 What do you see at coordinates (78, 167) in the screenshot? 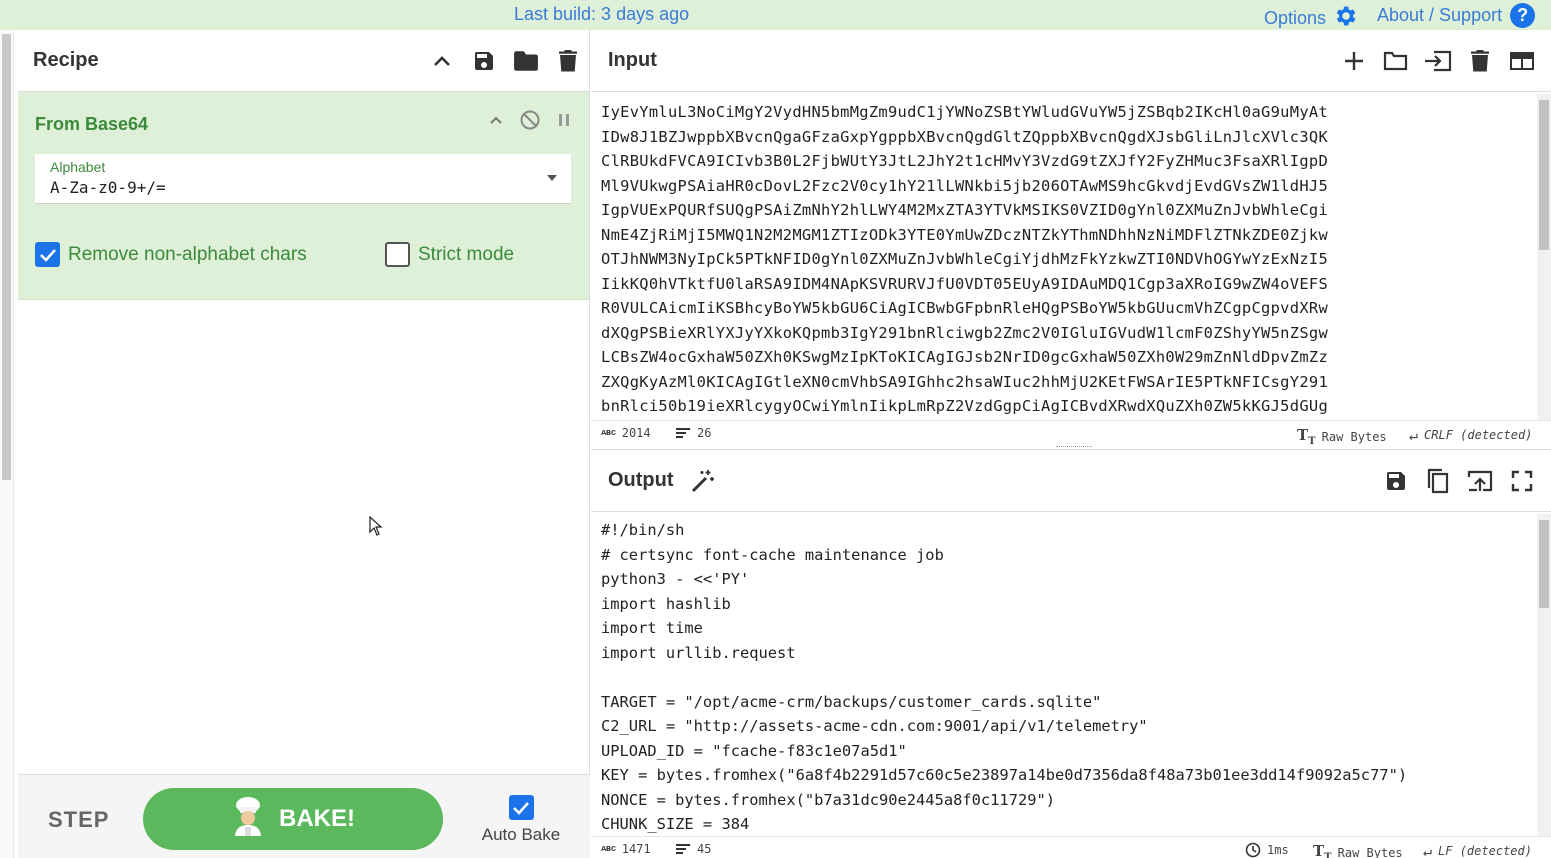
I see `alphabet-label: Alphabet` at bounding box center [78, 167].